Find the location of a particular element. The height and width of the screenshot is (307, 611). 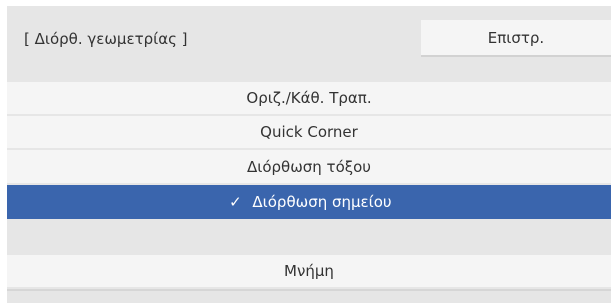

menu-item-quick-corner: Quick Corner is located at coordinates (309, 132).